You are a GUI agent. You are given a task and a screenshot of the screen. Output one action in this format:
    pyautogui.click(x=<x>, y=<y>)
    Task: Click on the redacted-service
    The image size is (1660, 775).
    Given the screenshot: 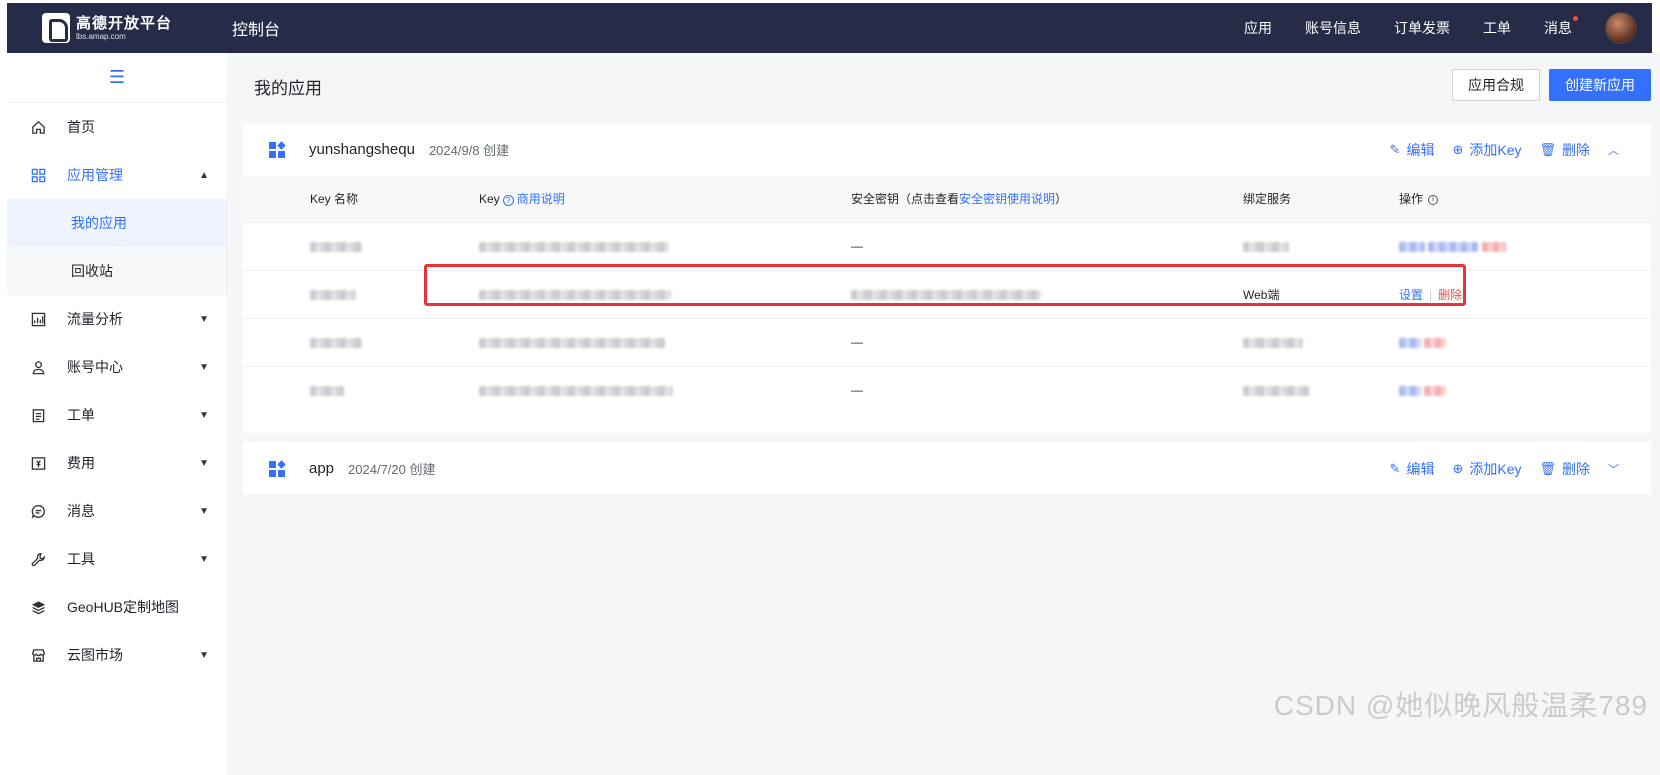 What is the action you would take?
    pyautogui.click(x=1266, y=246)
    